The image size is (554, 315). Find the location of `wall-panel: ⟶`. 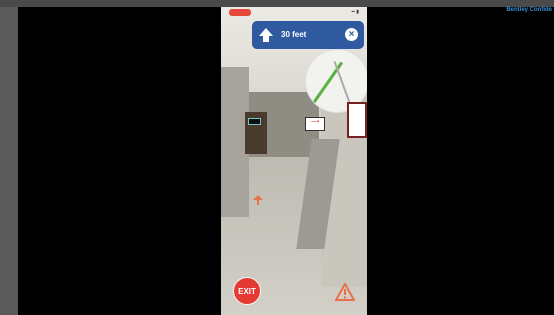

wall-panel: ⟶ is located at coordinates (315, 124).